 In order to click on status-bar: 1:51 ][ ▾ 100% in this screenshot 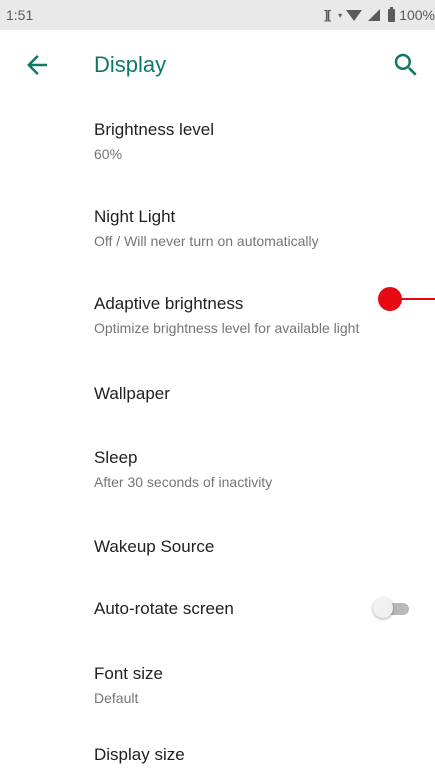, I will do `click(217, 15)`.